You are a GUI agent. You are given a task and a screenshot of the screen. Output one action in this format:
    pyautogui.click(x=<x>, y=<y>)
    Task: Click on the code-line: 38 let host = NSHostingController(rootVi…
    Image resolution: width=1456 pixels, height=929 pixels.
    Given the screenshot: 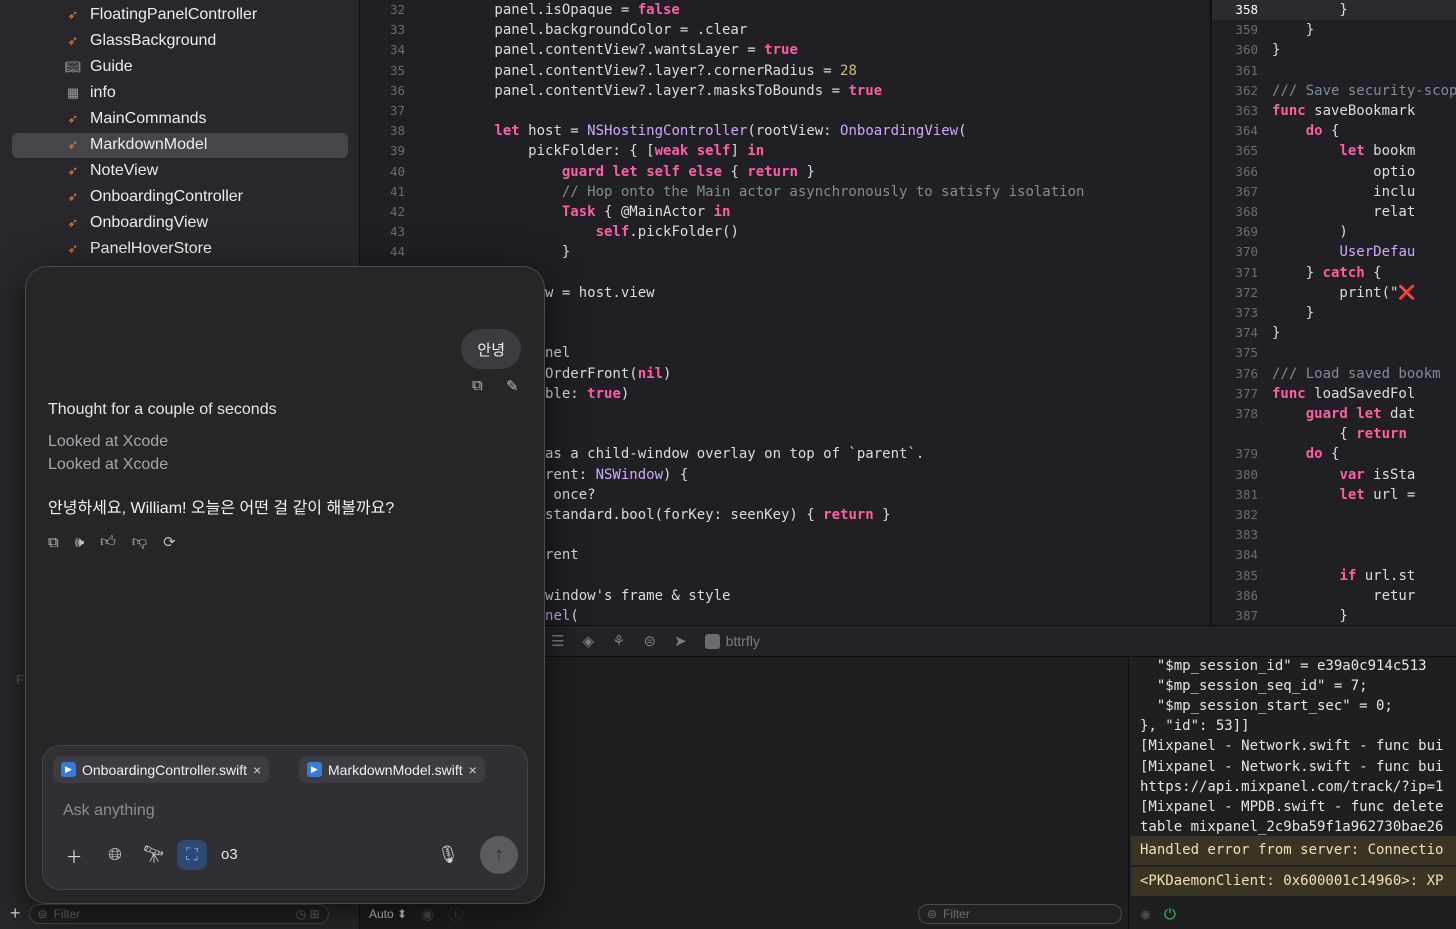 What is the action you would take?
    pyautogui.click(x=784, y=131)
    